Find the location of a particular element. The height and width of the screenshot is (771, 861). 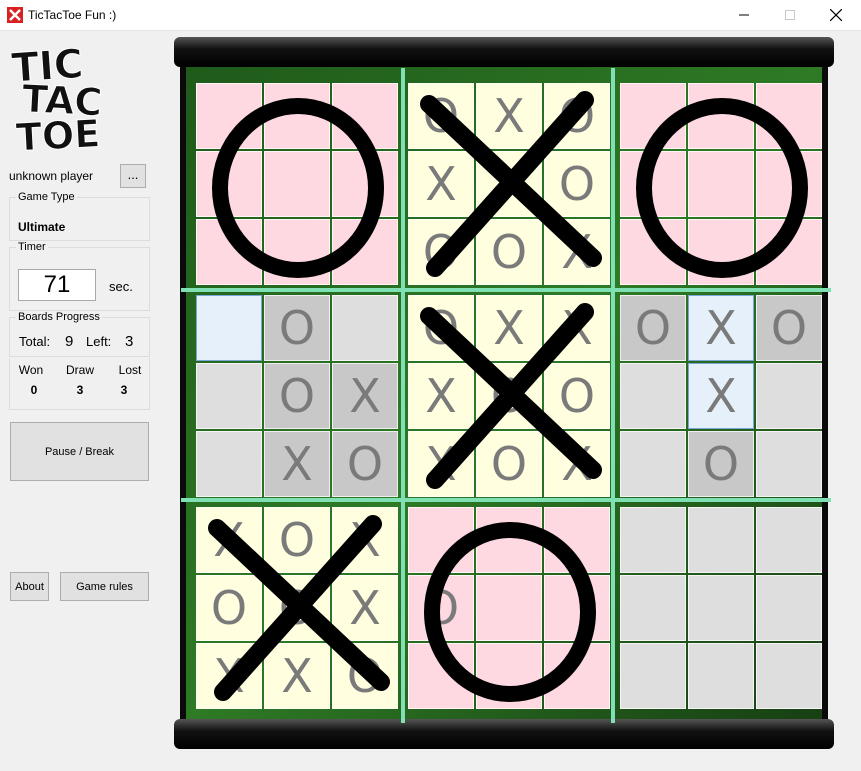

minimize-icon is located at coordinates (744, 15).